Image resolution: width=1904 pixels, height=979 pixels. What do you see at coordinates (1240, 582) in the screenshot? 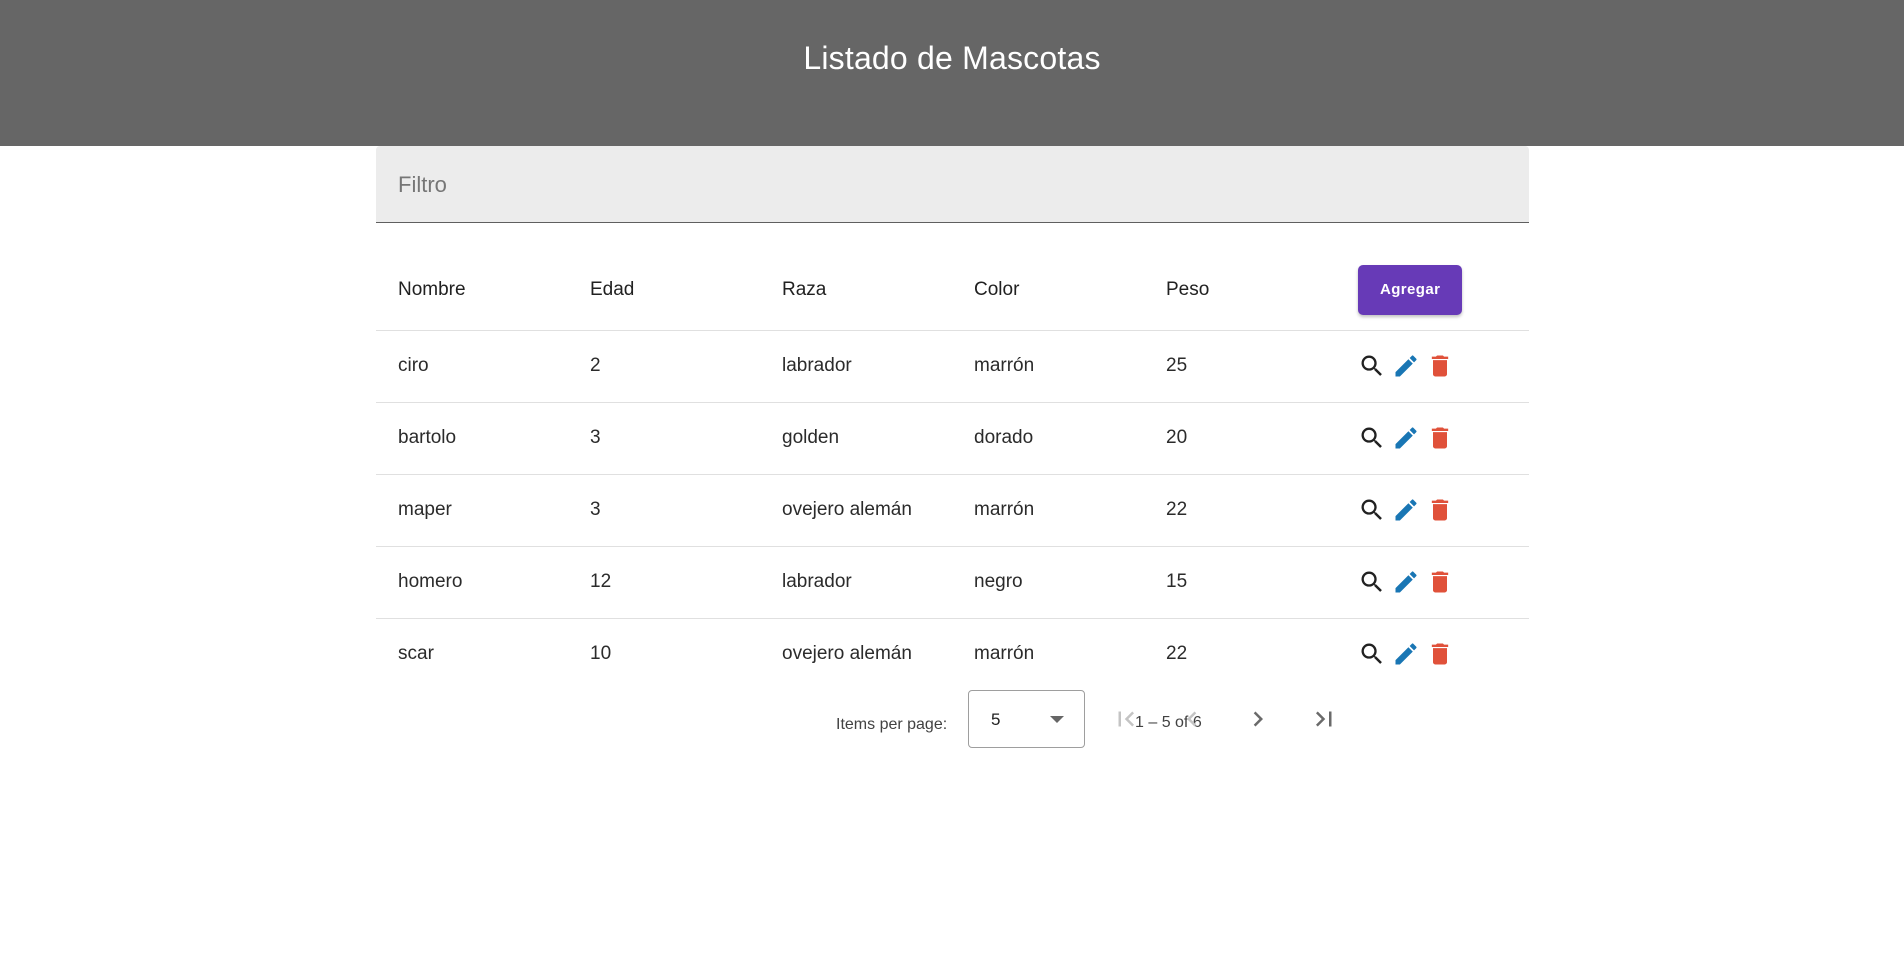
I see `cell-peso: 15` at bounding box center [1240, 582].